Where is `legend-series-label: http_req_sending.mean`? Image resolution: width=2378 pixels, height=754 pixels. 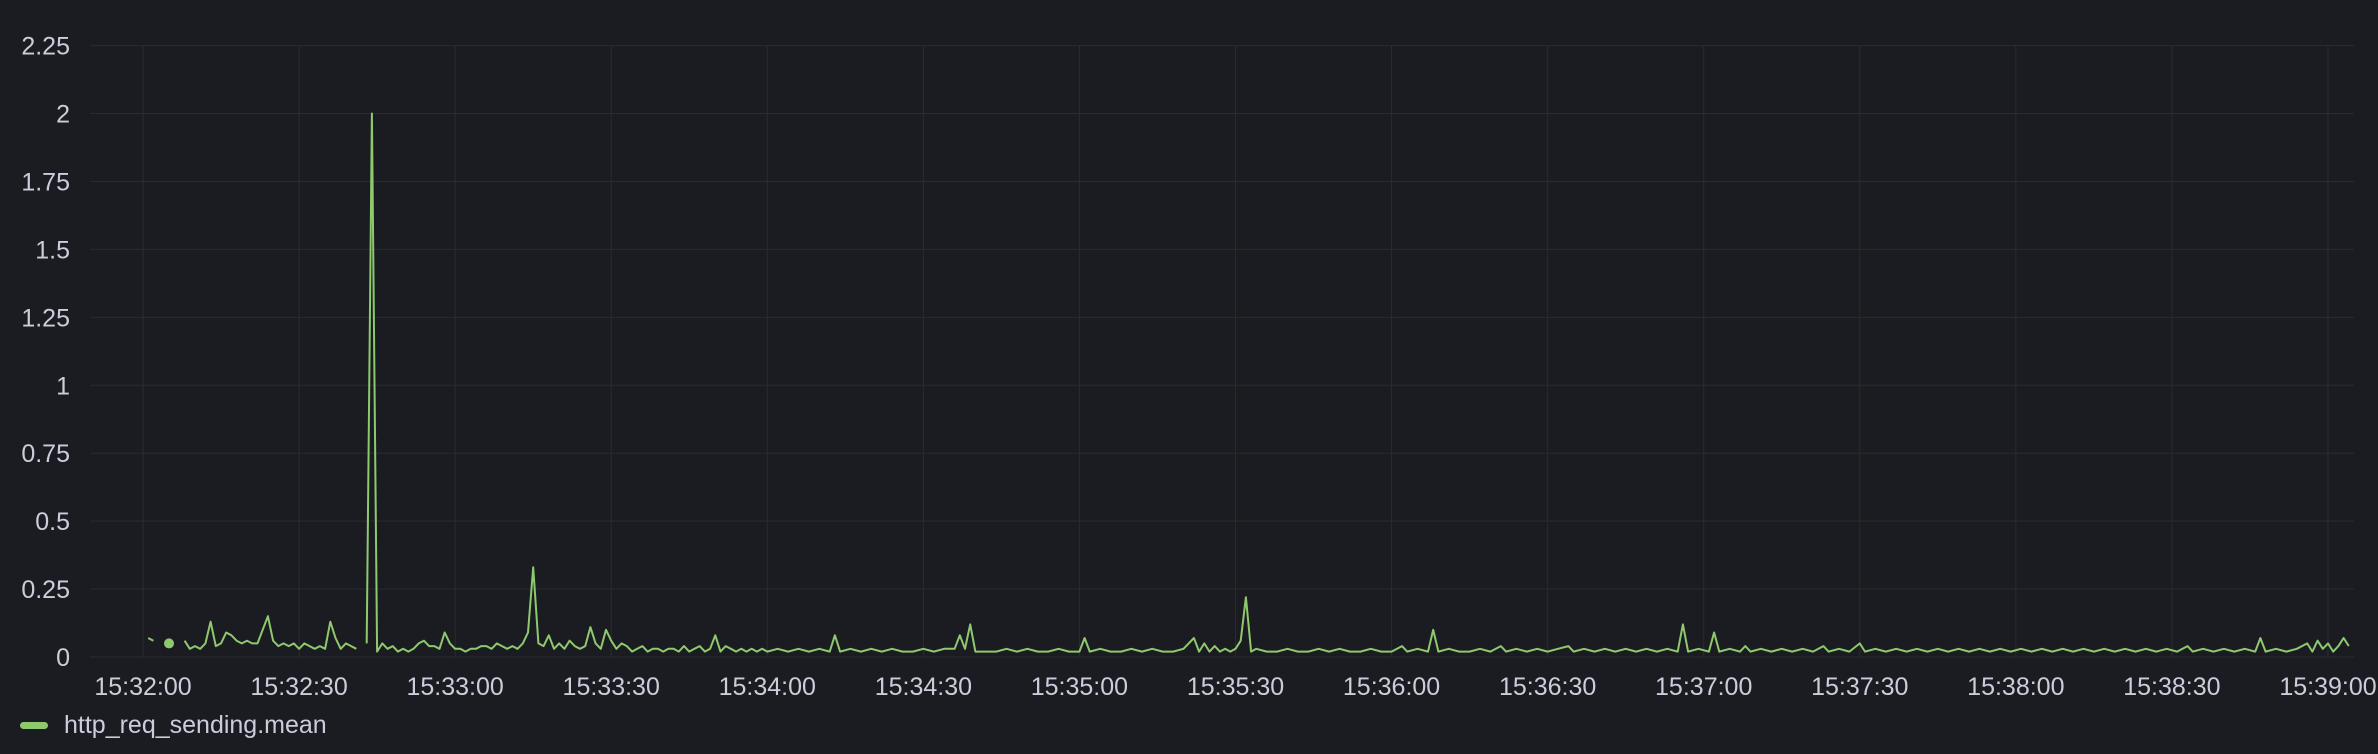
legend-series-label: http_req_sending.mean is located at coordinates (195, 725).